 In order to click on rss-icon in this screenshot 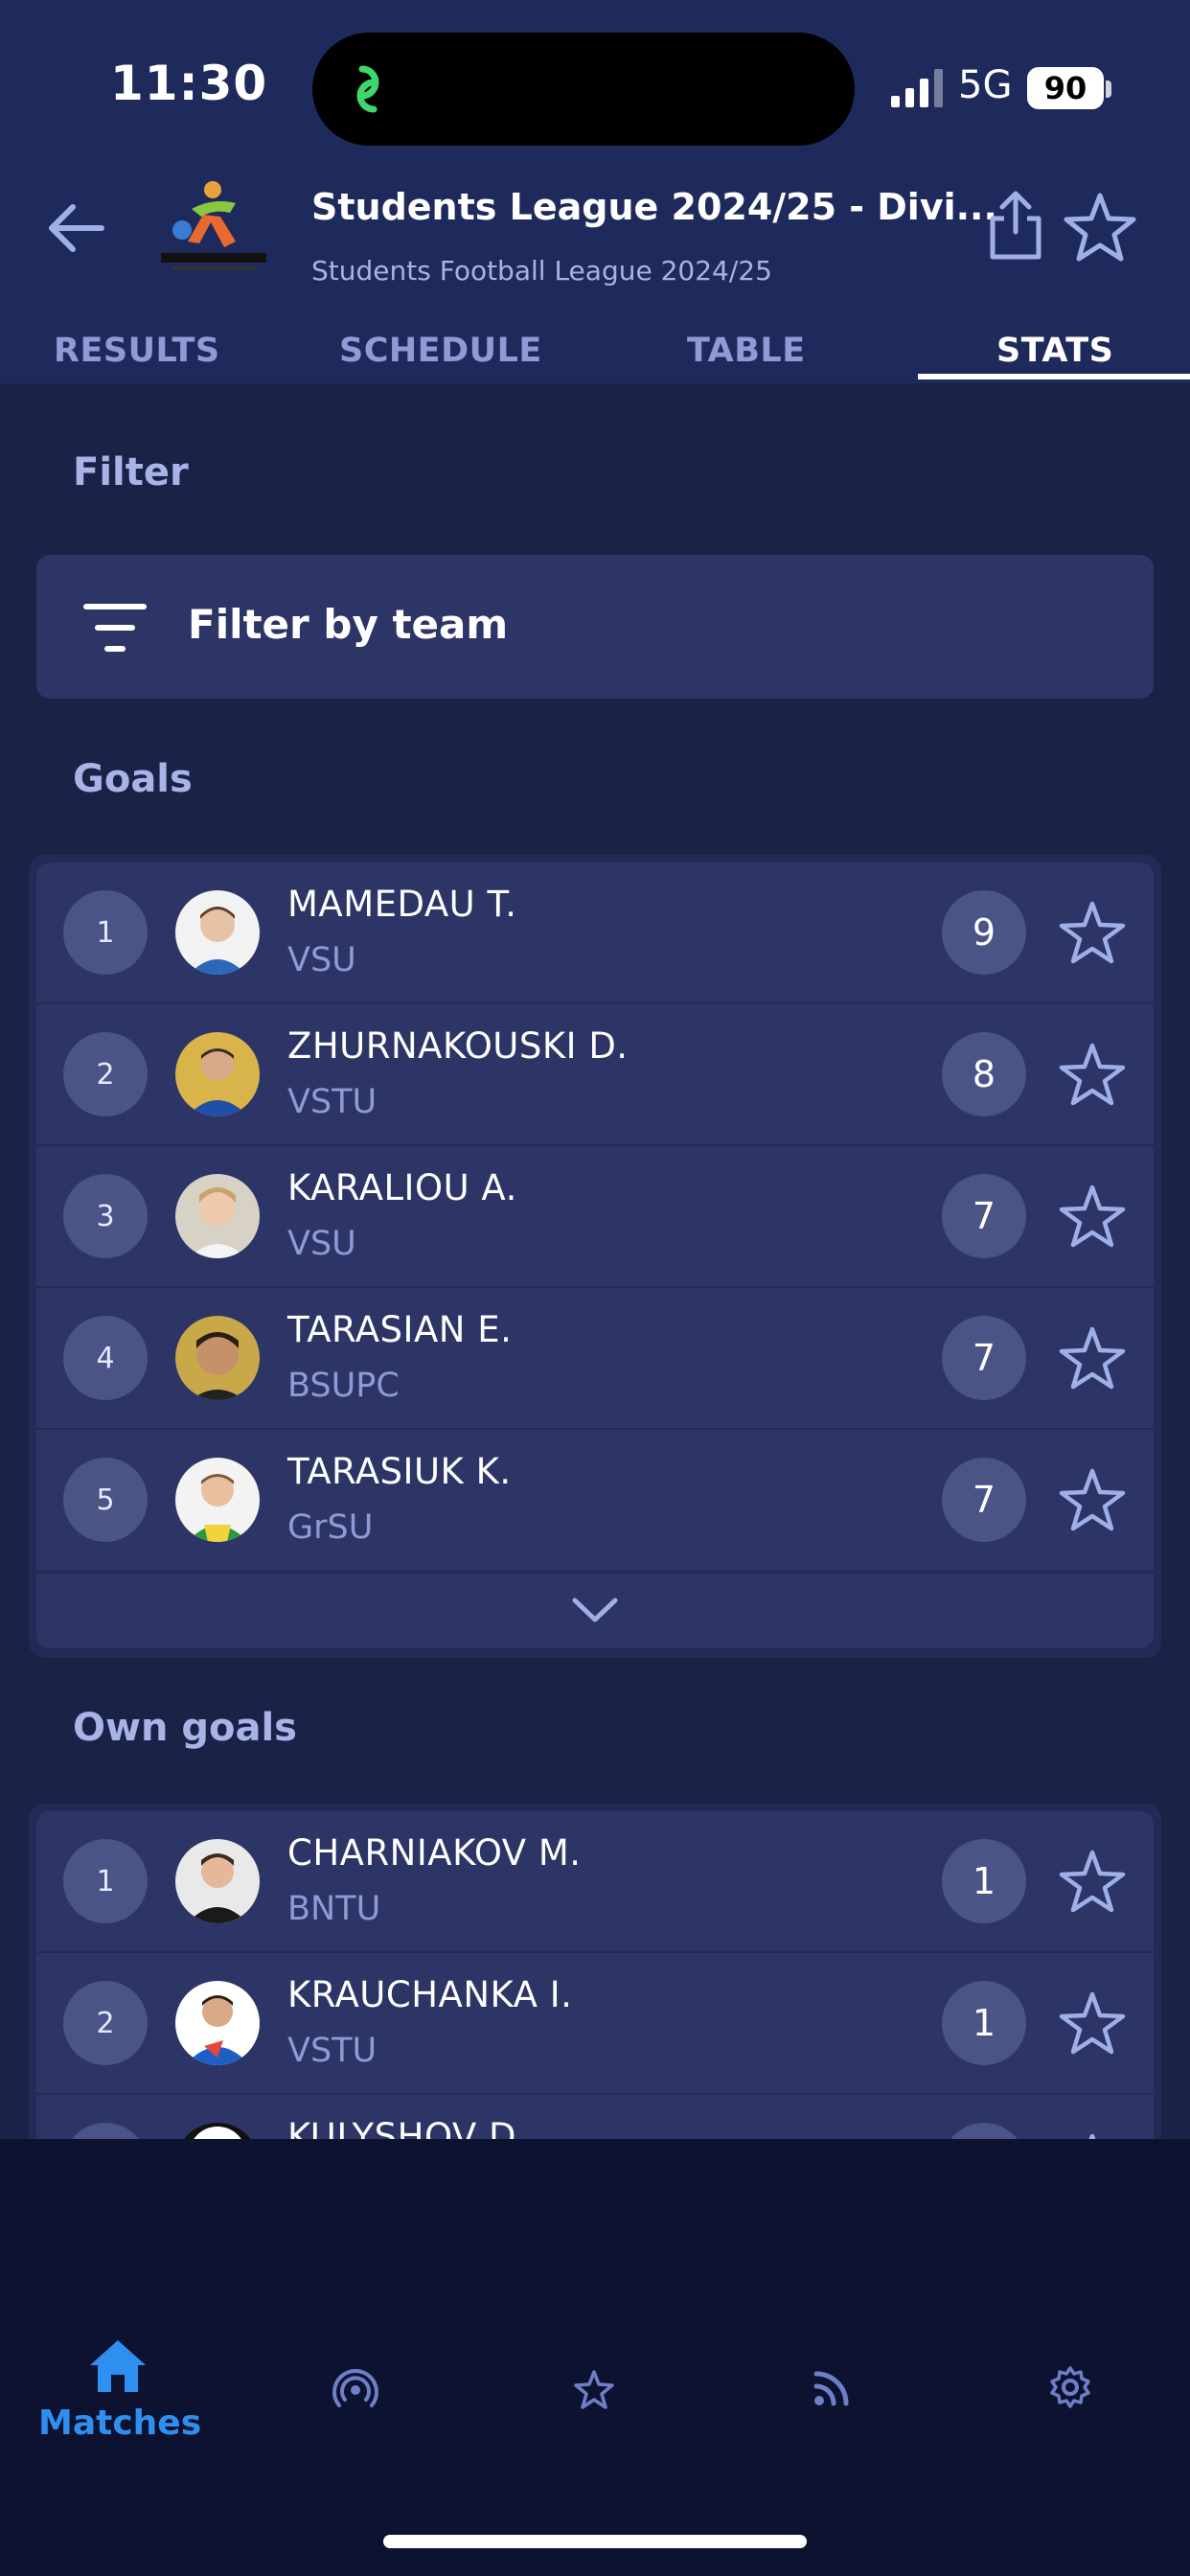, I will do `click(832, 2388)`.